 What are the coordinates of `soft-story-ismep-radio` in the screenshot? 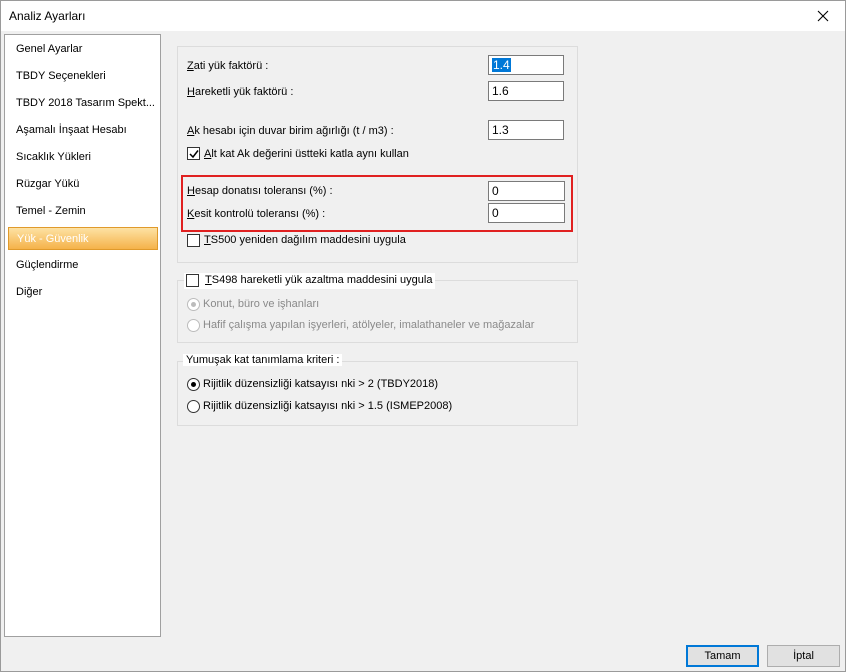 It's located at (193, 406).